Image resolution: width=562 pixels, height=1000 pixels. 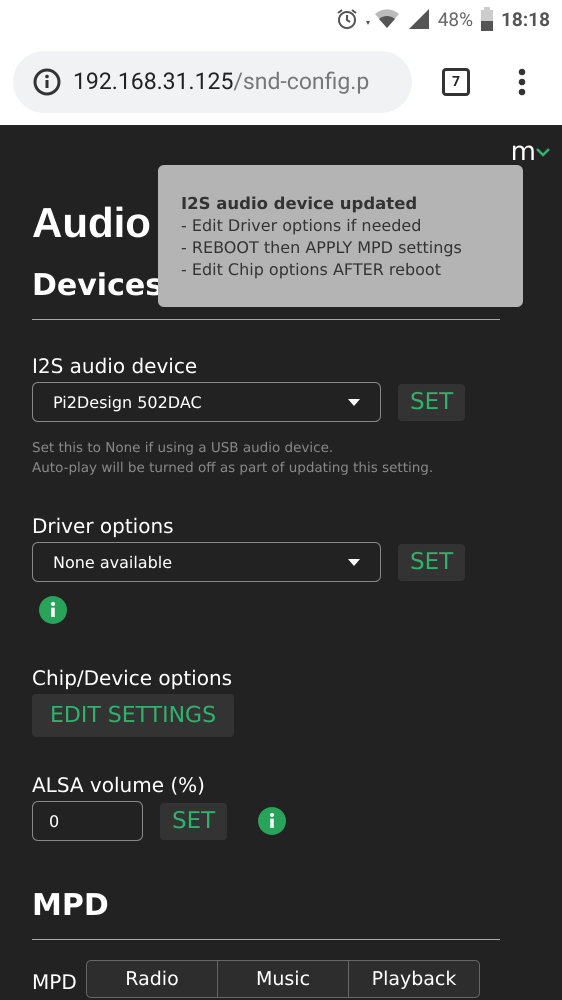 I want to click on battery-percent: 48%, so click(x=456, y=19).